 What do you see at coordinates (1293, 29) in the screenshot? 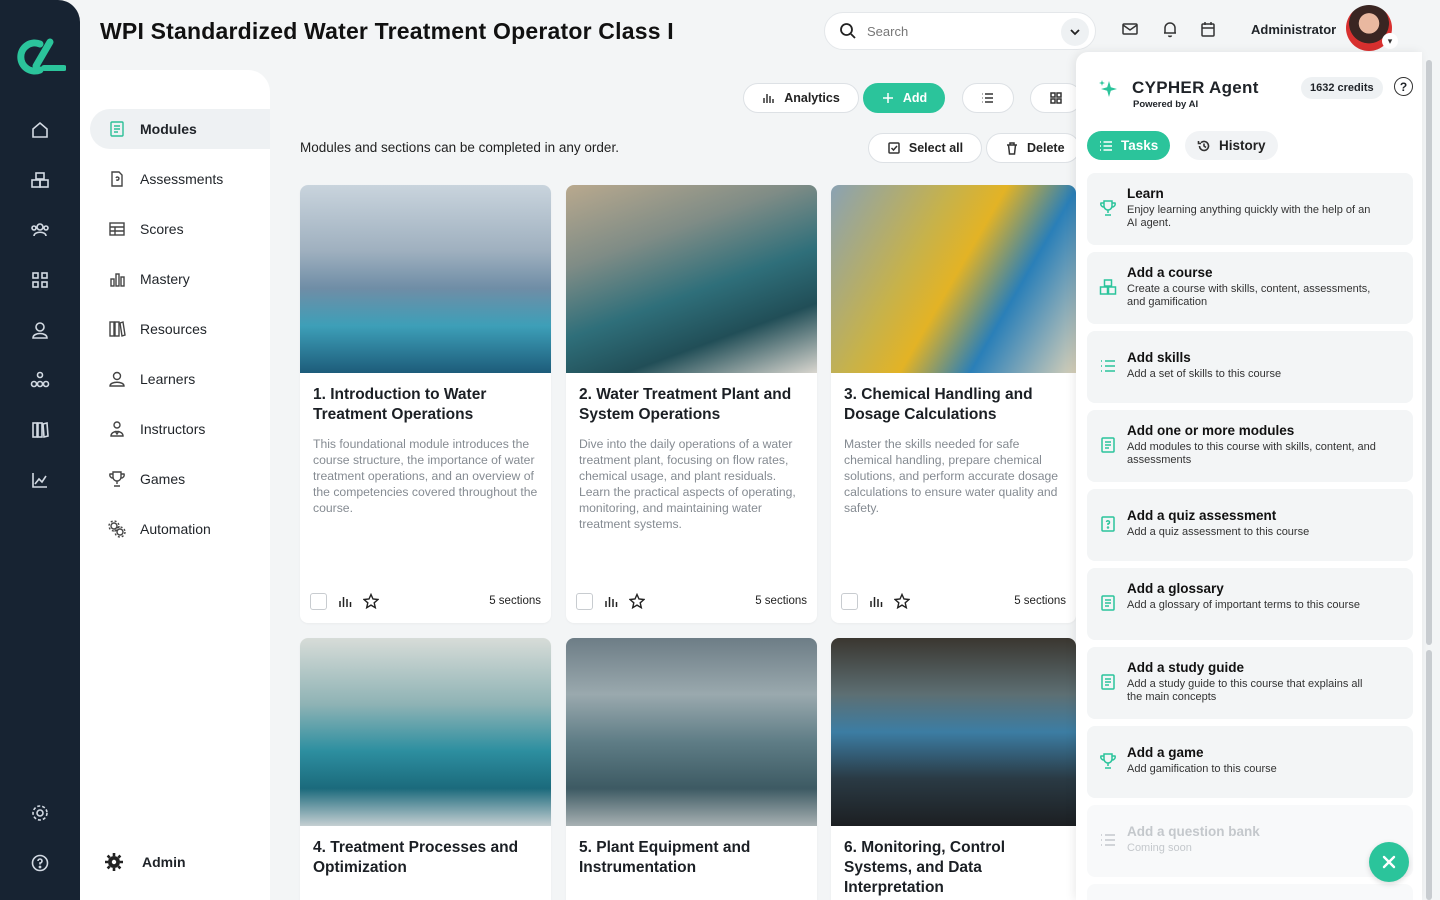
I see `user-name: Administrator` at bounding box center [1293, 29].